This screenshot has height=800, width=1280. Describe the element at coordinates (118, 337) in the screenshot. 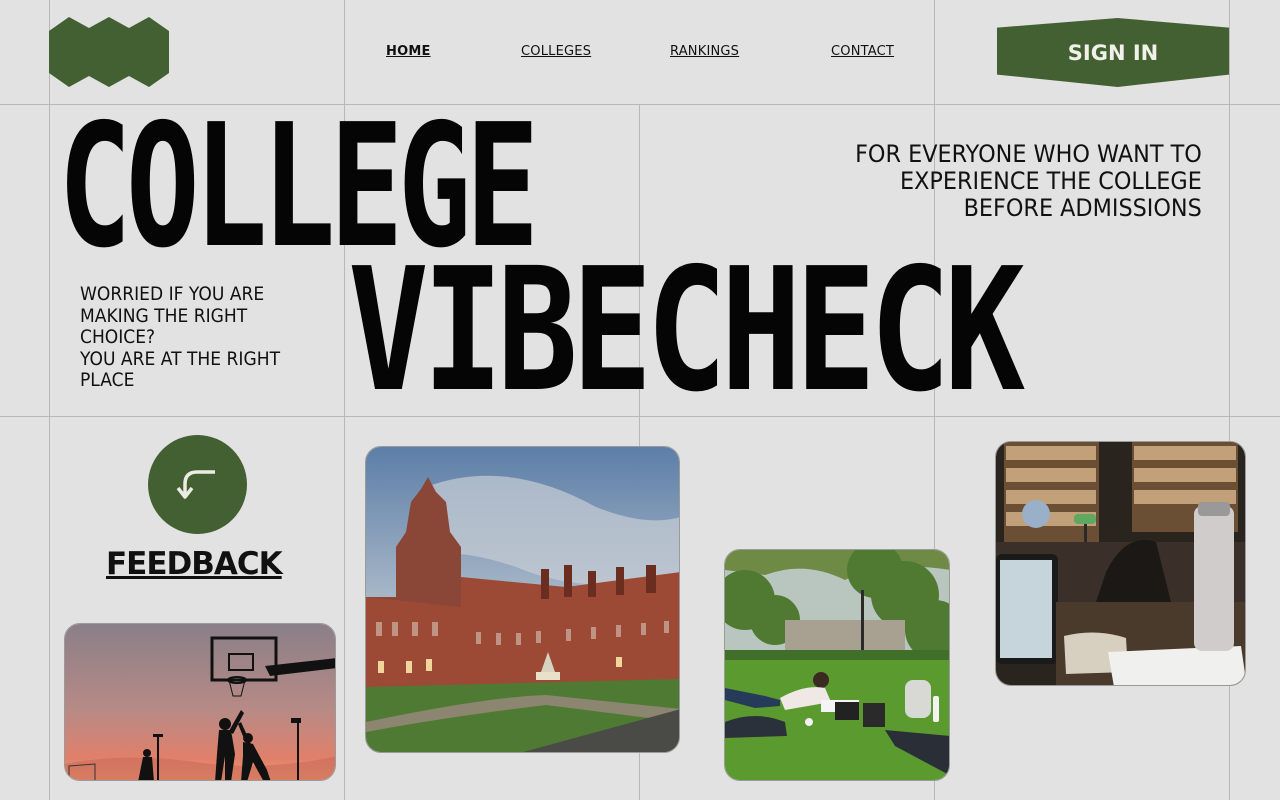

I see `intro-line: CHOICE?` at that location.